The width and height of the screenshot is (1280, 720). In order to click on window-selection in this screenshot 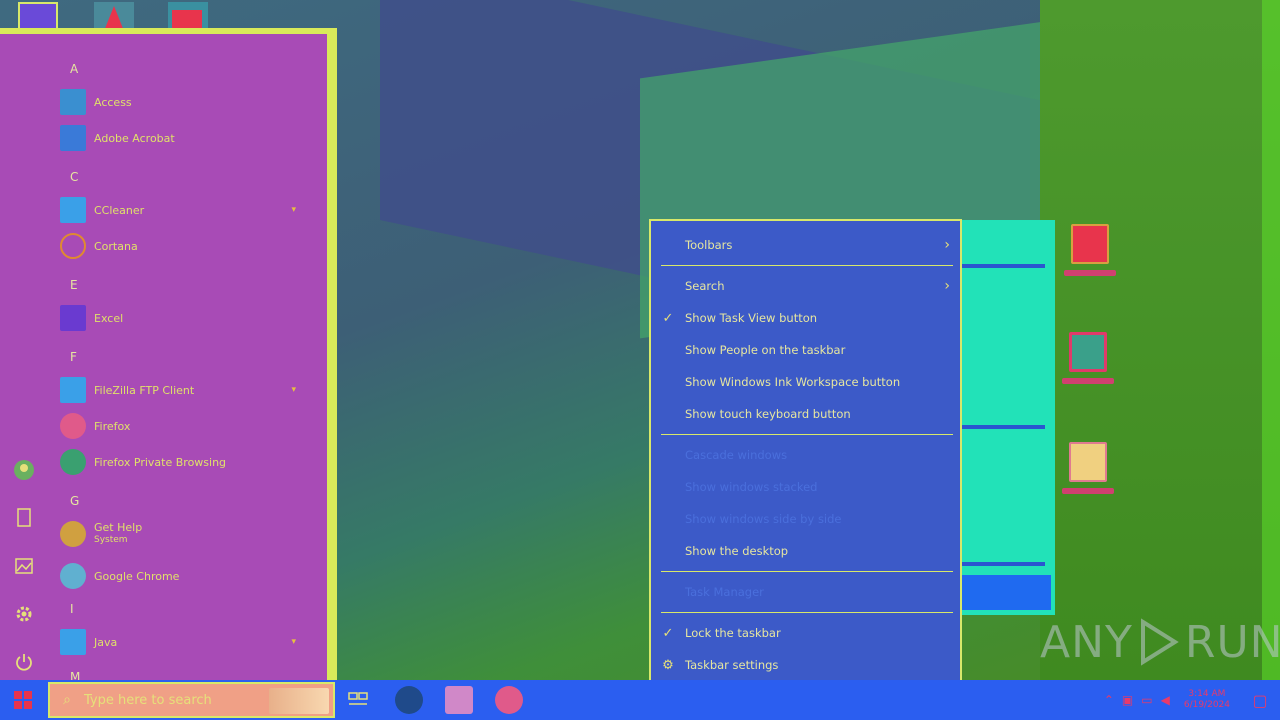, I will do `click(1003, 592)`.